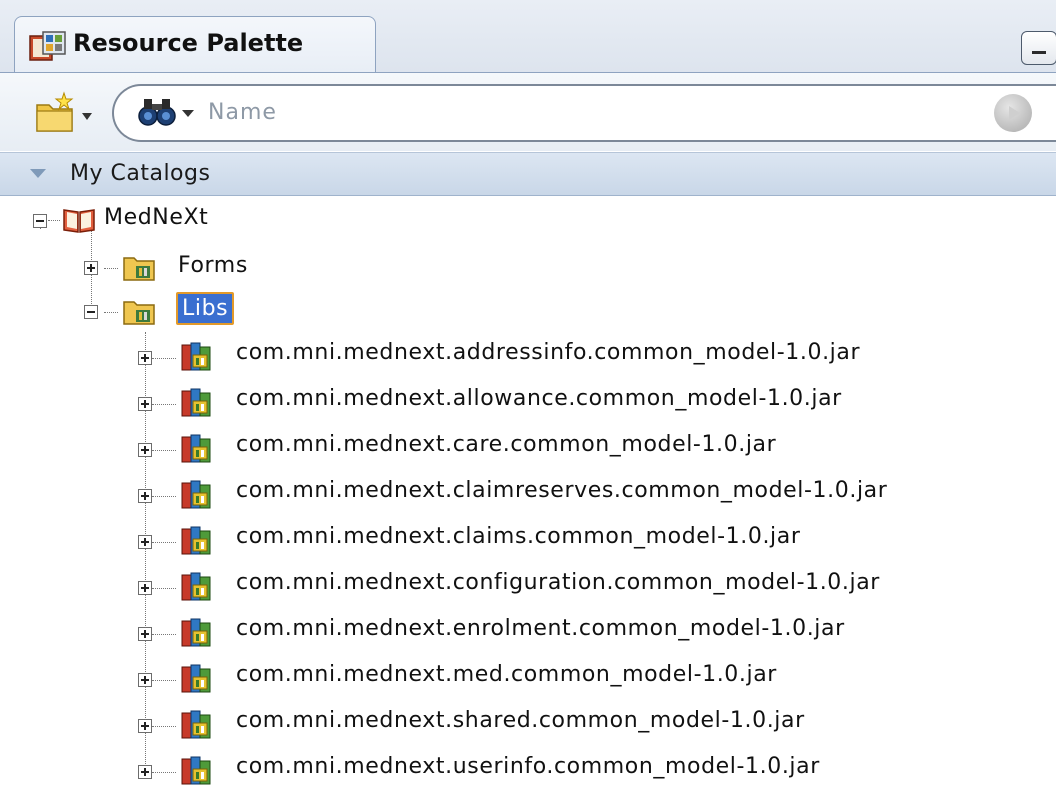 The height and width of the screenshot is (796, 1056). I want to click on tree-folder-forms: Forms, so click(213, 265).